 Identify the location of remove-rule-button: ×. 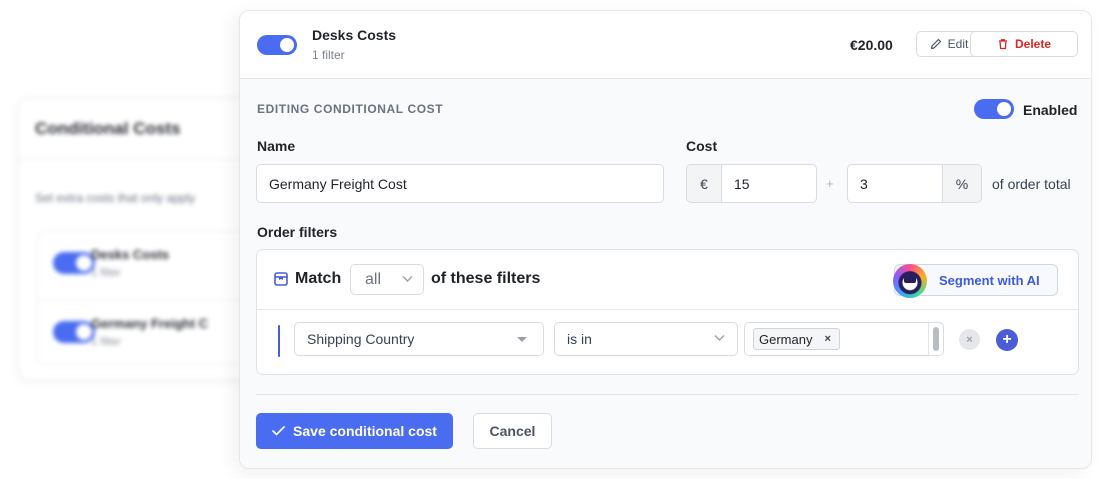
(969, 339).